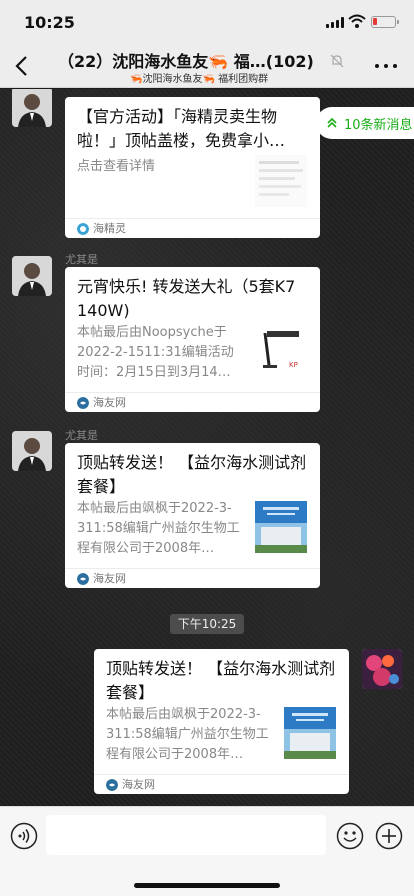  Describe the element at coordinates (192, 228) in the screenshot. I see `card-footer: 海精灵` at that location.